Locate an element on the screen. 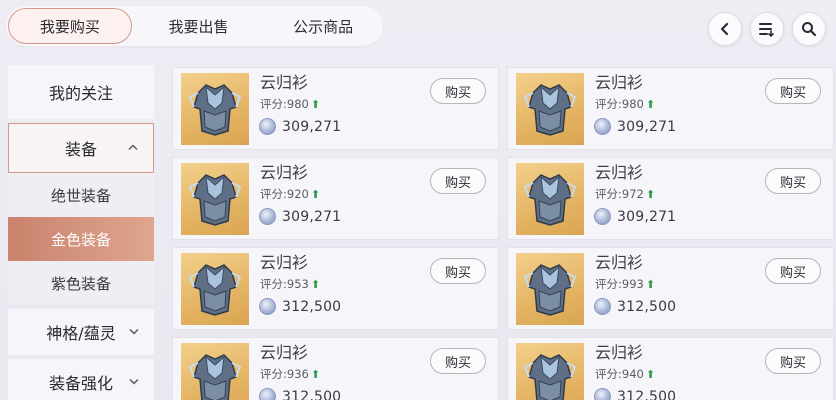 Image resolution: width=836 pixels, height=400 pixels. product-card: 云归衫 评分:936 ⬆ 312,500 购买 is located at coordinates (335, 368).